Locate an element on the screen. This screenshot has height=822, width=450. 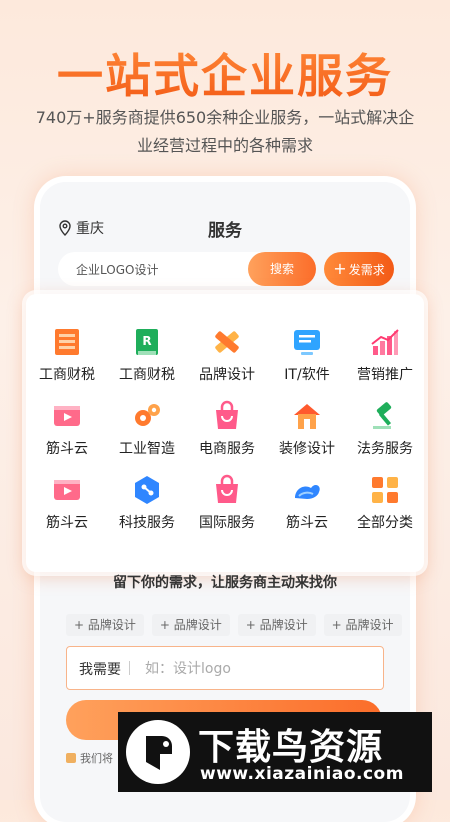
house-icon is located at coordinates (307, 416).